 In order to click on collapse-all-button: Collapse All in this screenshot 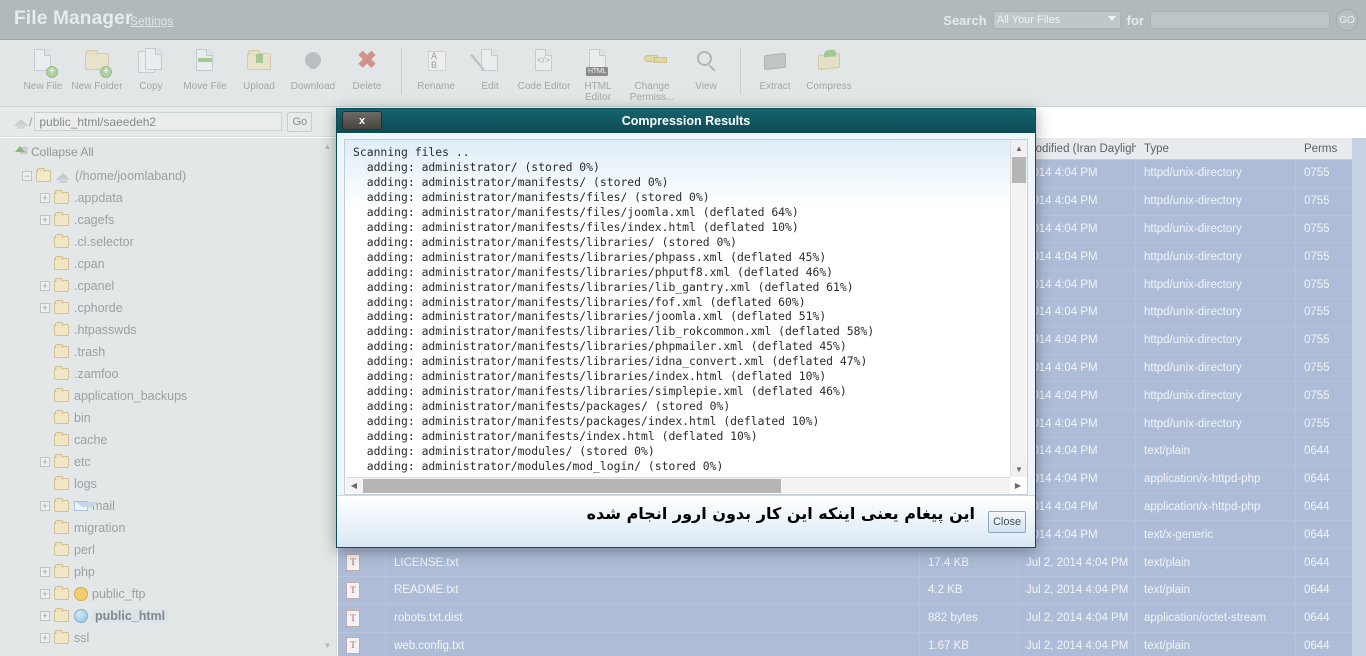, I will do `click(168, 151)`.